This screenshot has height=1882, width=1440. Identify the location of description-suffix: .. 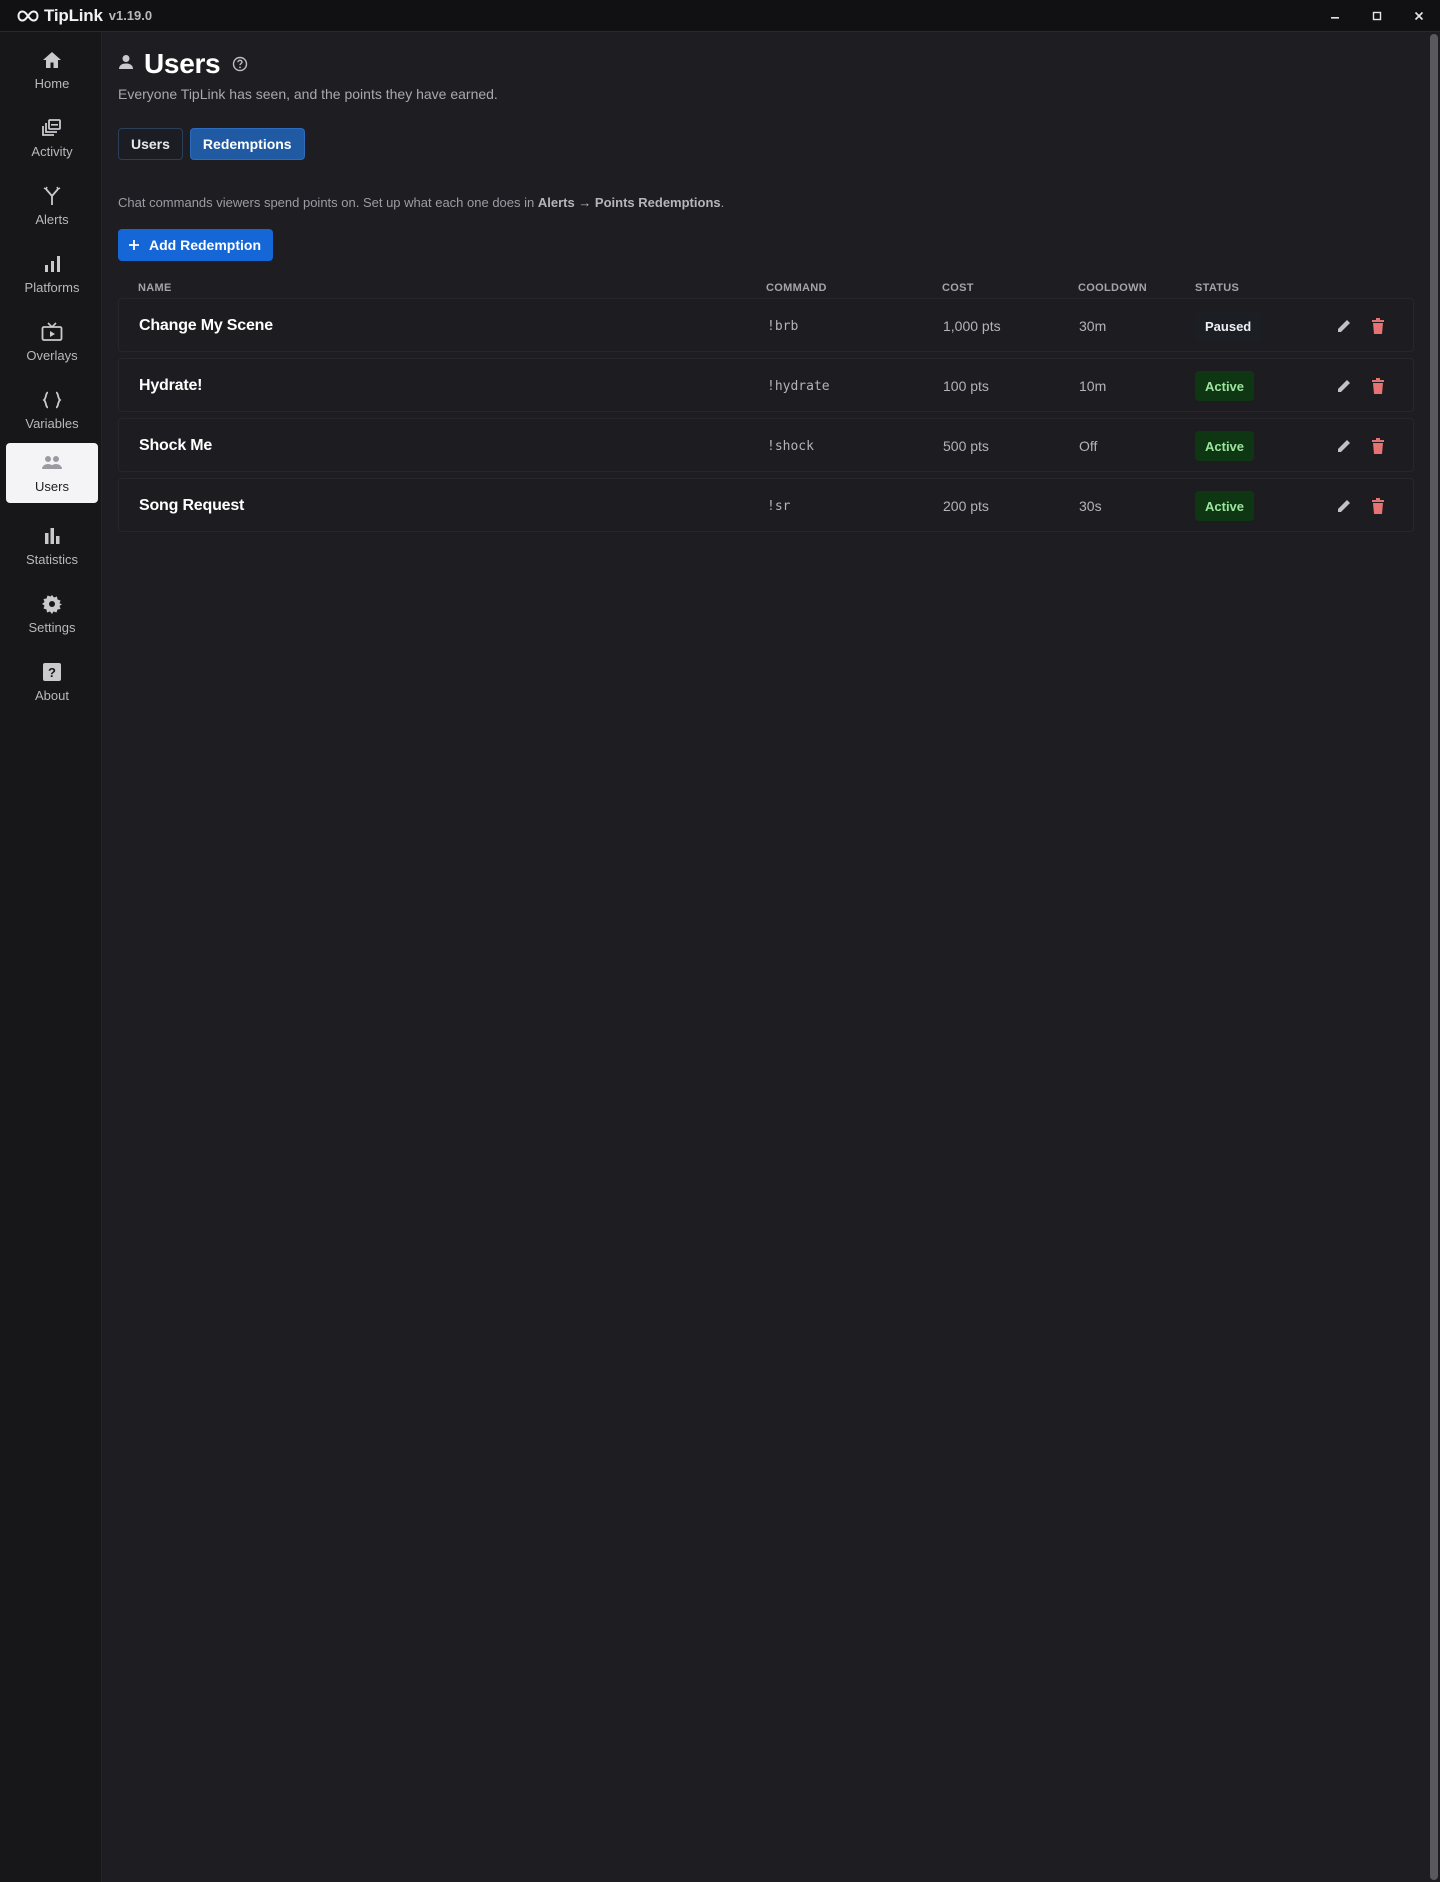
(722, 202).